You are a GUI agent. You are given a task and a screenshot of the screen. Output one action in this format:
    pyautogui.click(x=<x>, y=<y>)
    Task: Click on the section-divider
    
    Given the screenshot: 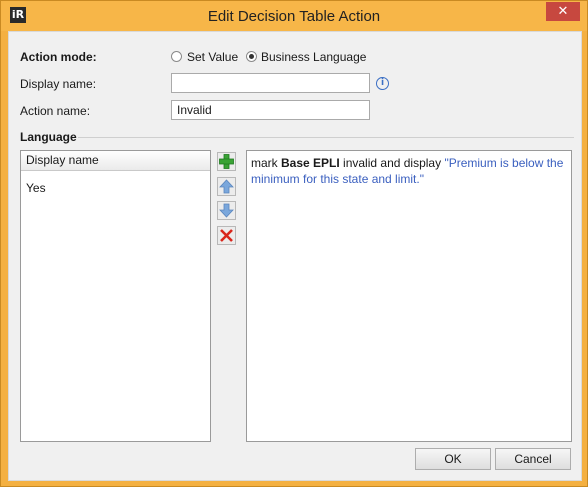 What is the action you would take?
    pyautogui.click(x=326, y=137)
    